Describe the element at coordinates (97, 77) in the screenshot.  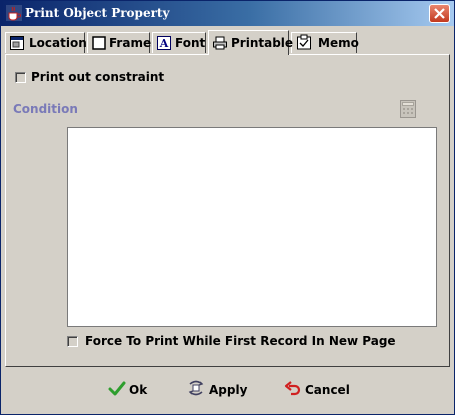
I see `print-out-constraint-label: Print out constraint` at that location.